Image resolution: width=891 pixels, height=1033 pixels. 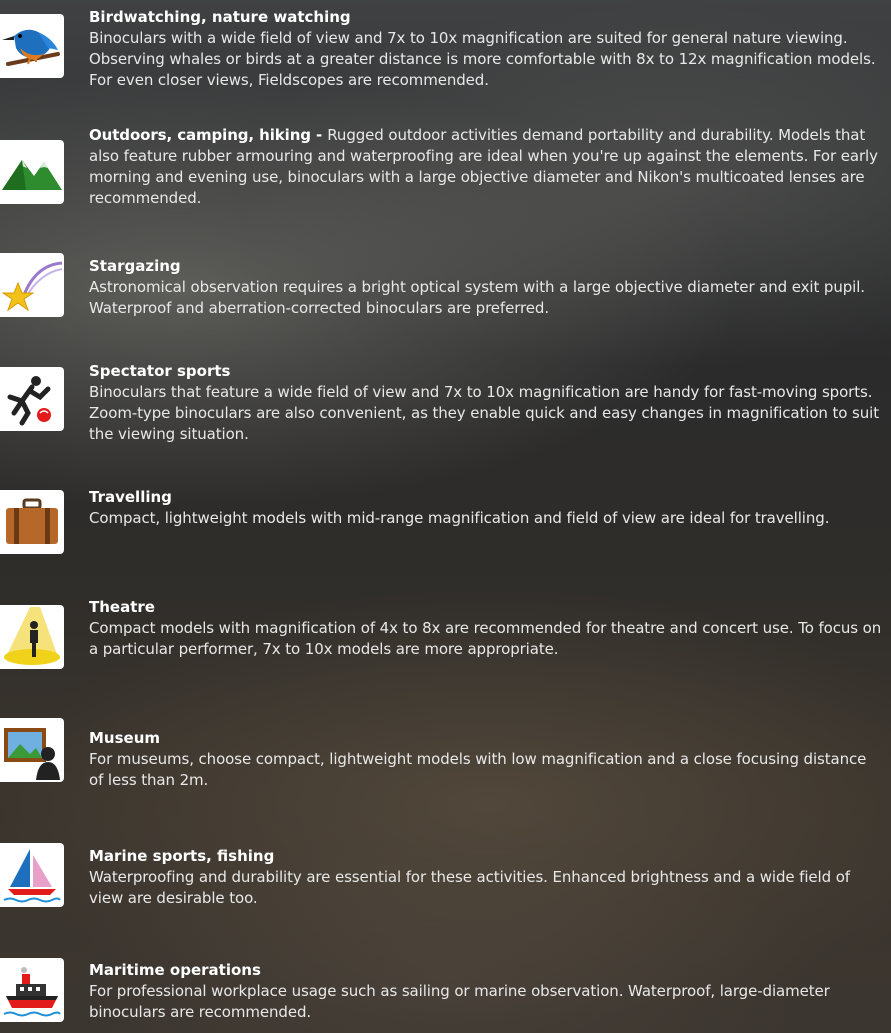 I want to click on shooting-star-icon, so click(x=32, y=285).